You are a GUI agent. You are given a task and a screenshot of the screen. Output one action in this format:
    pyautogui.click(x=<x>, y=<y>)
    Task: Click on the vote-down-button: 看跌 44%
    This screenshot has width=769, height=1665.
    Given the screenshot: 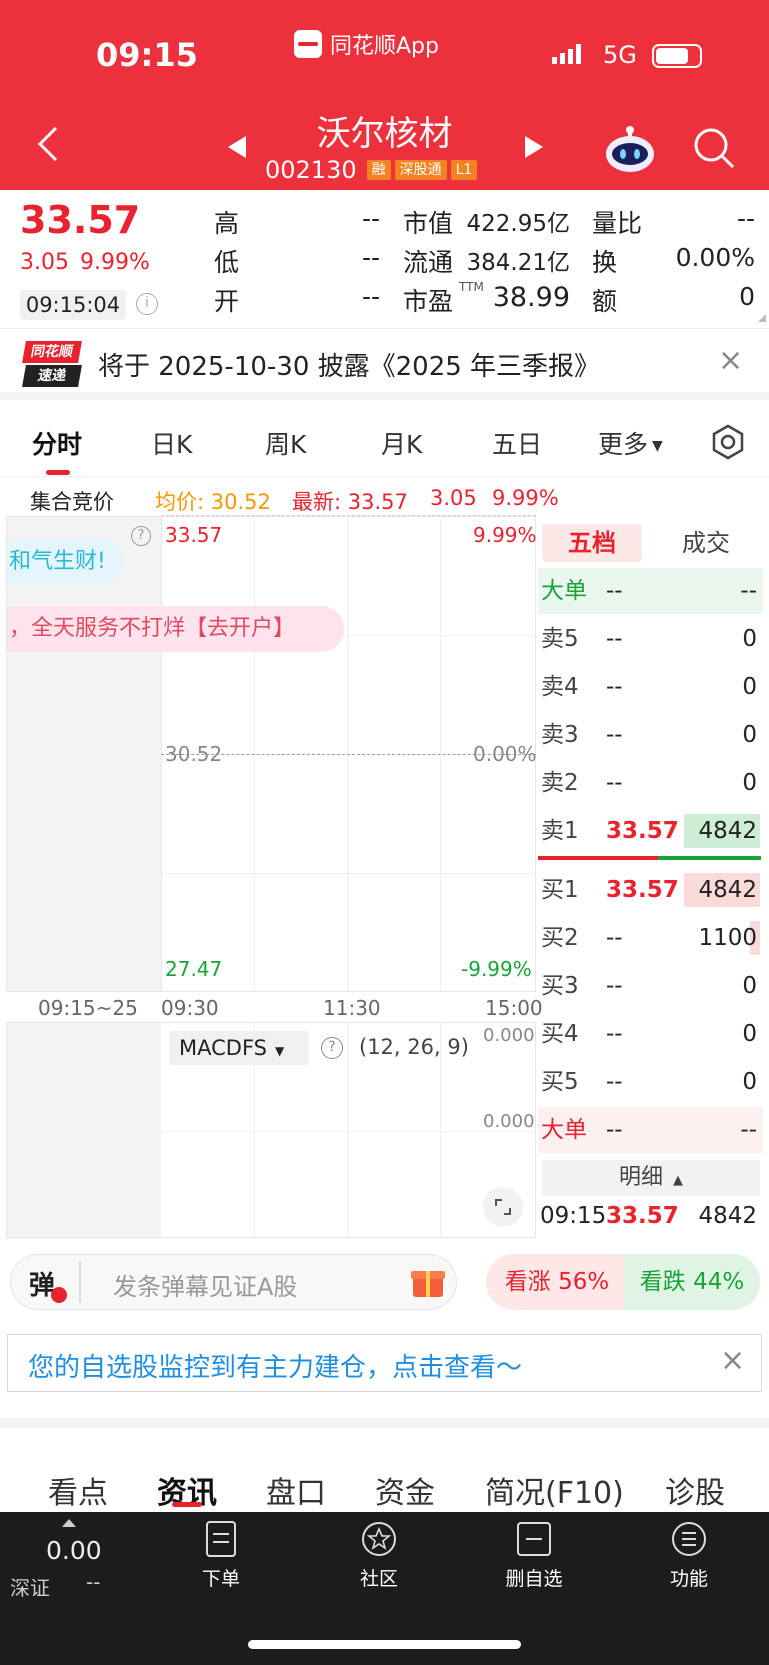 What is the action you would take?
    pyautogui.click(x=692, y=1282)
    